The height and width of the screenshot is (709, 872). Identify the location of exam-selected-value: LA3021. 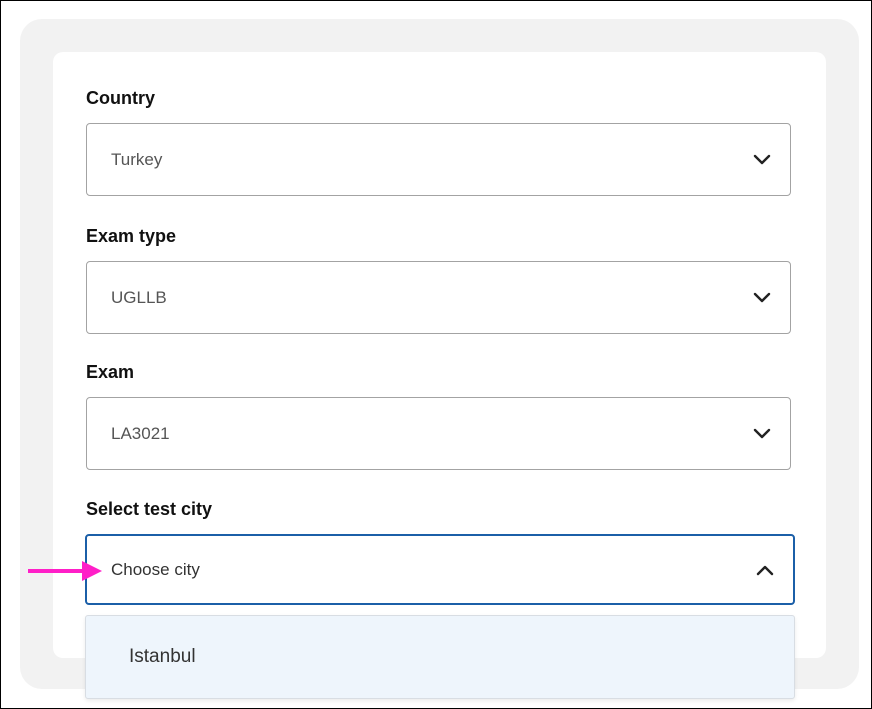
(140, 433).